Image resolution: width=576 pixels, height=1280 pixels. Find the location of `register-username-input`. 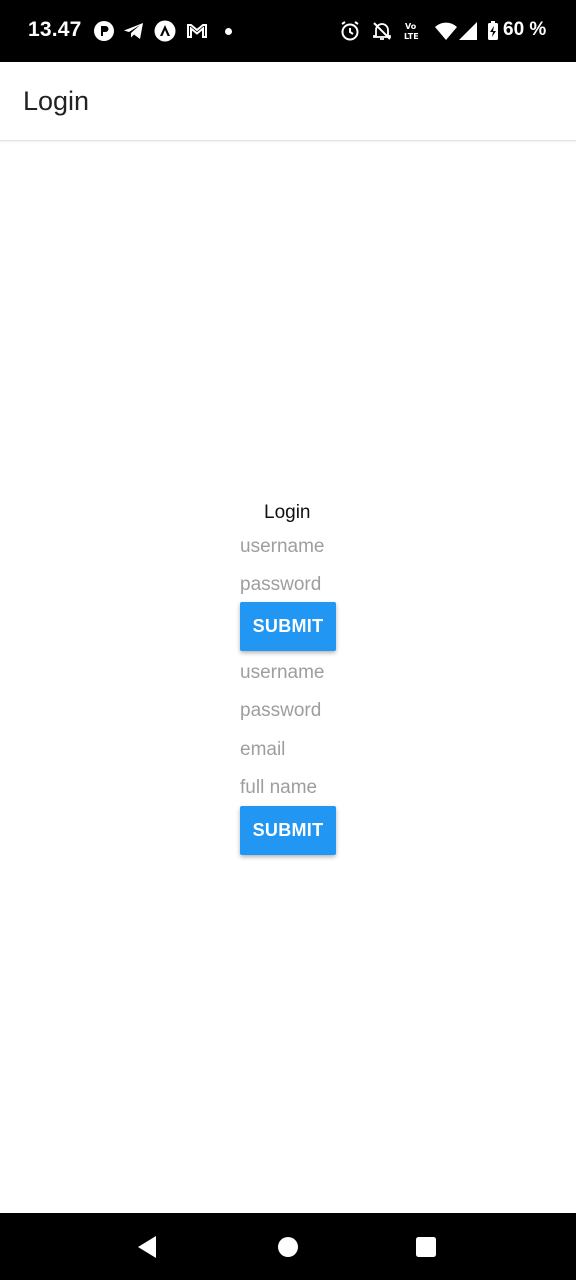

register-username-input is located at coordinates (295, 673).